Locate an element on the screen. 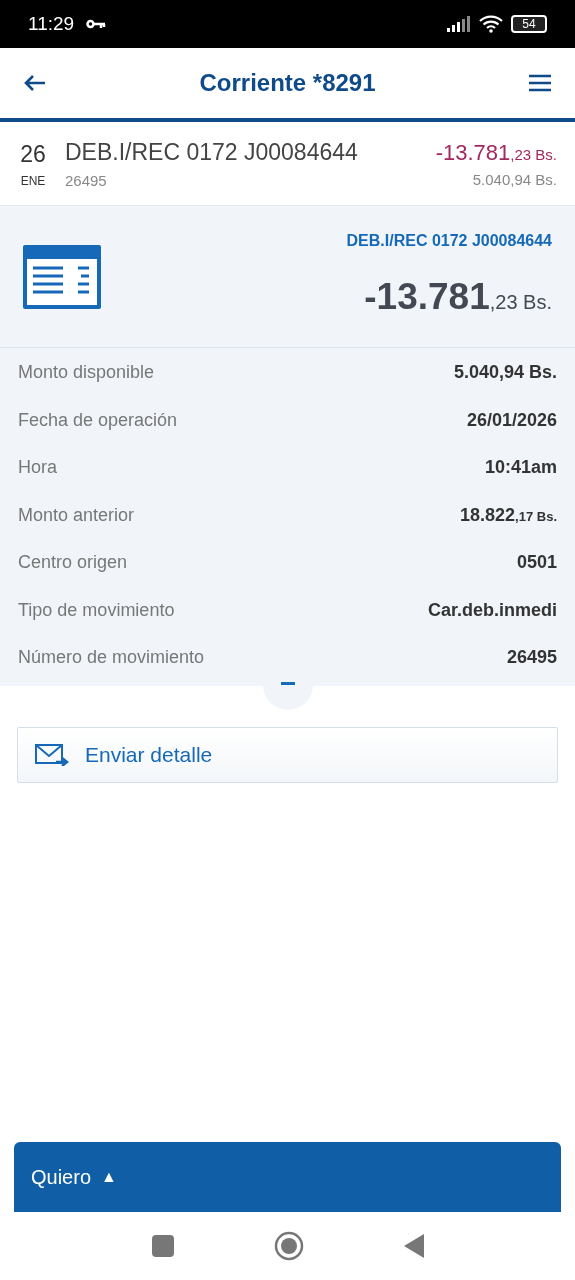 The width and height of the screenshot is (575, 1280). transaction-day: 26 is located at coordinates (33, 154).